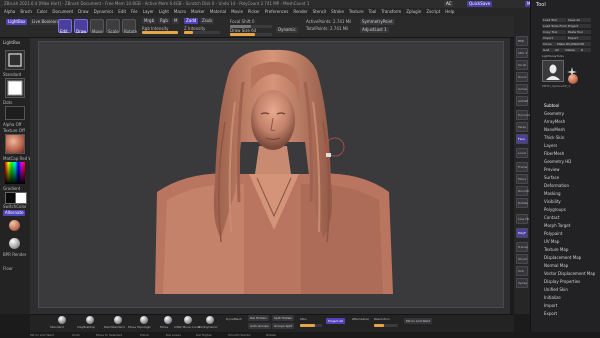 Image resolution: width=600 pixels, height=338 pixels. I want to click on subpalette-display-properties: Display Properties, so click(562, 281).